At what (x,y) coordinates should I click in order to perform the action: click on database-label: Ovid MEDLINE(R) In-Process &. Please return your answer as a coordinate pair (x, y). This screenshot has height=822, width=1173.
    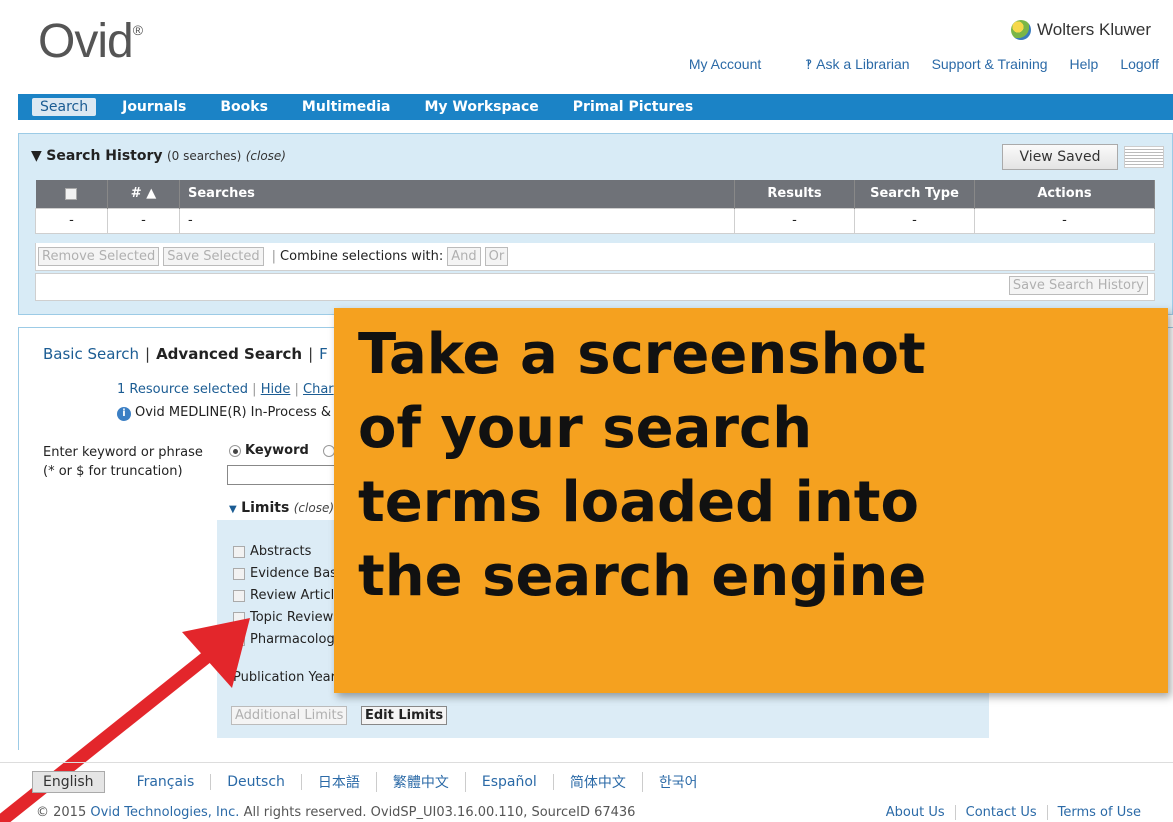
    Looking at the image, I should click on (233, 412).